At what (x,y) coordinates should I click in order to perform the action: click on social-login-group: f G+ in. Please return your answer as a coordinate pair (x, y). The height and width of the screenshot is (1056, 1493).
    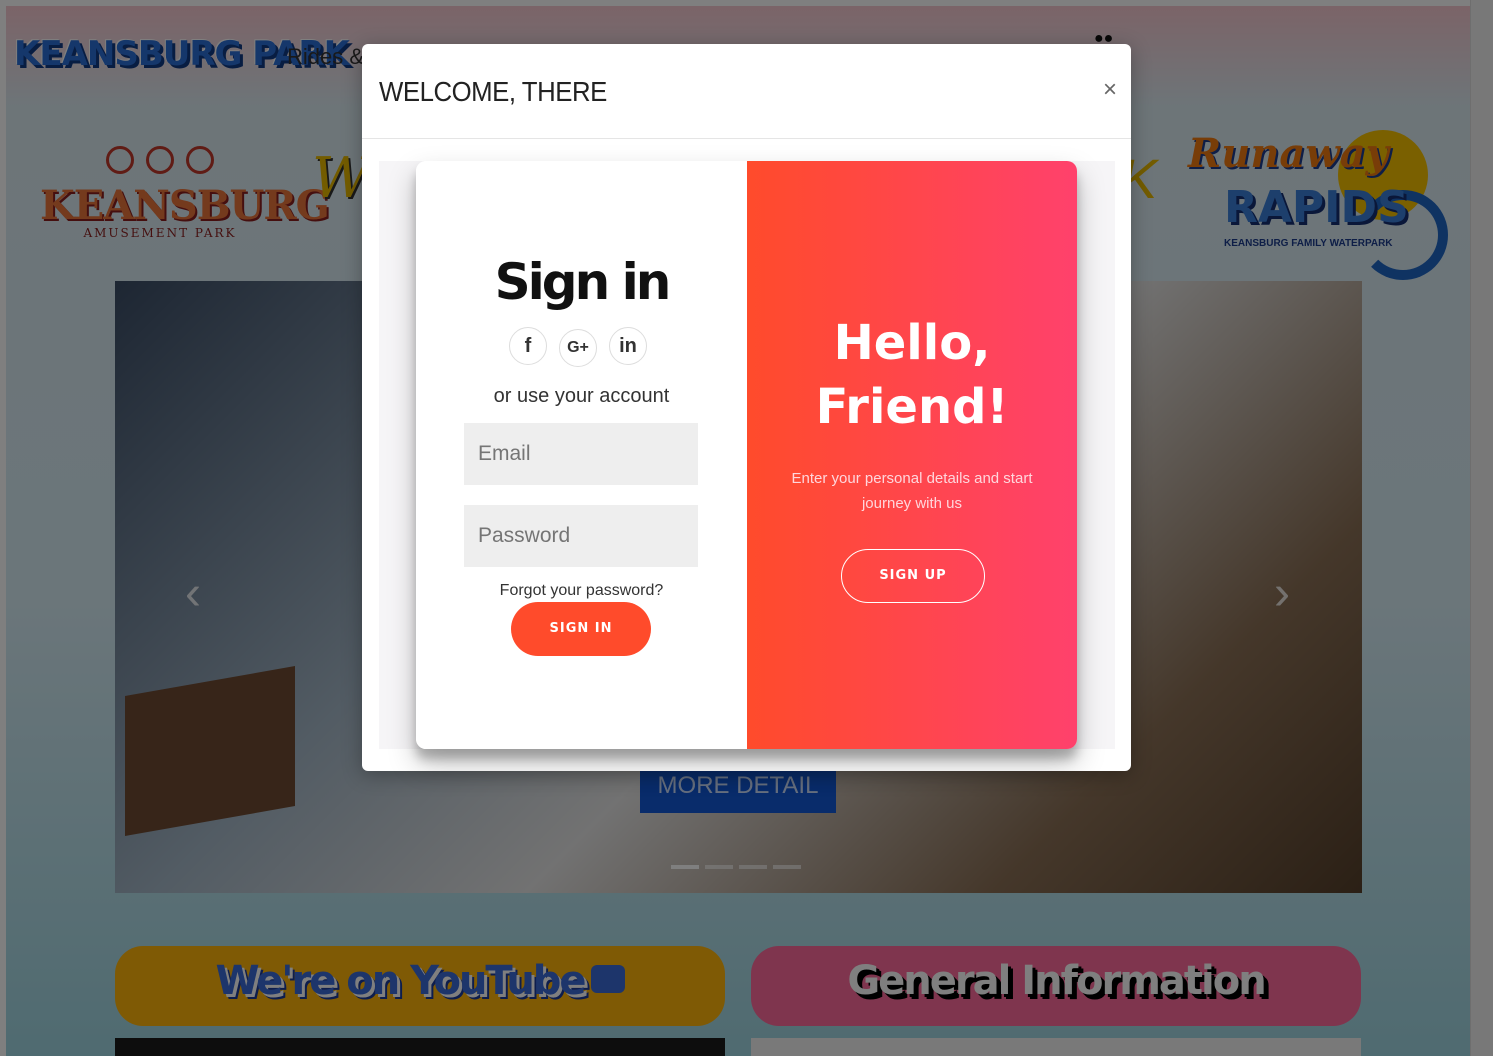
    Looking at the image, I should click on (584, 347).